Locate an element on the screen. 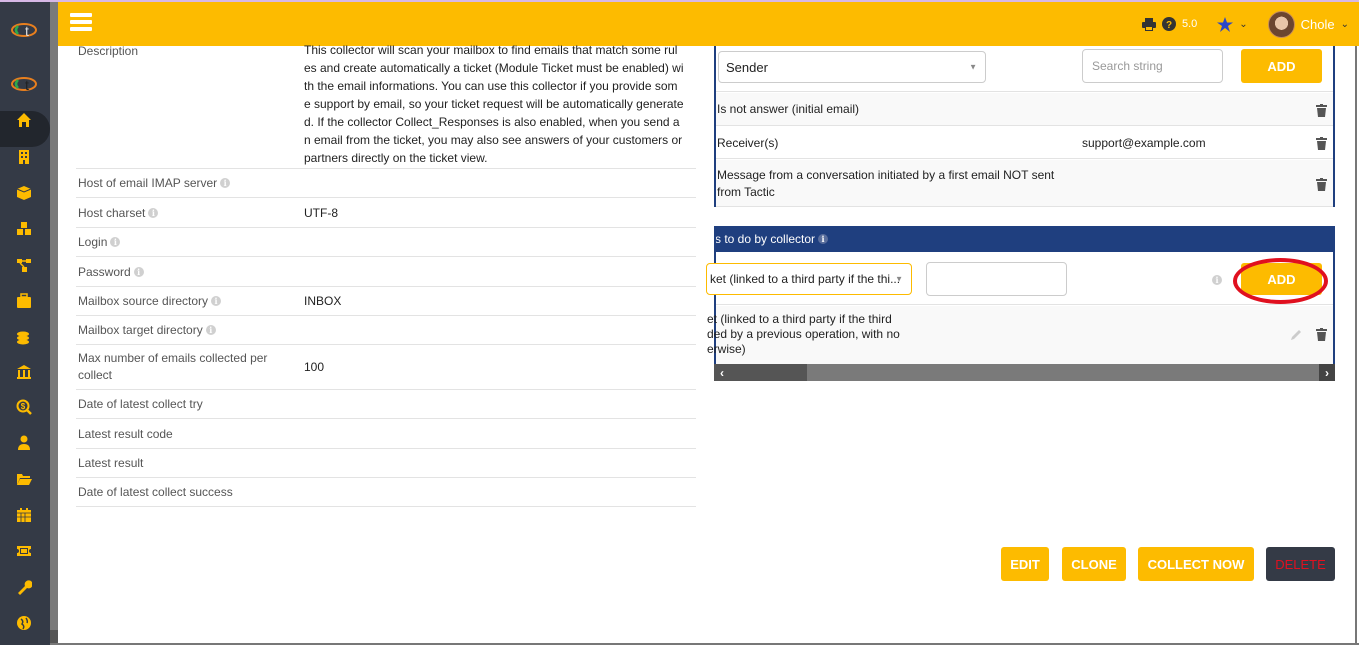 The height and width of the screenshot is (645, 1359). add-operation-button: ADD is located at coordinates (1281, 279).